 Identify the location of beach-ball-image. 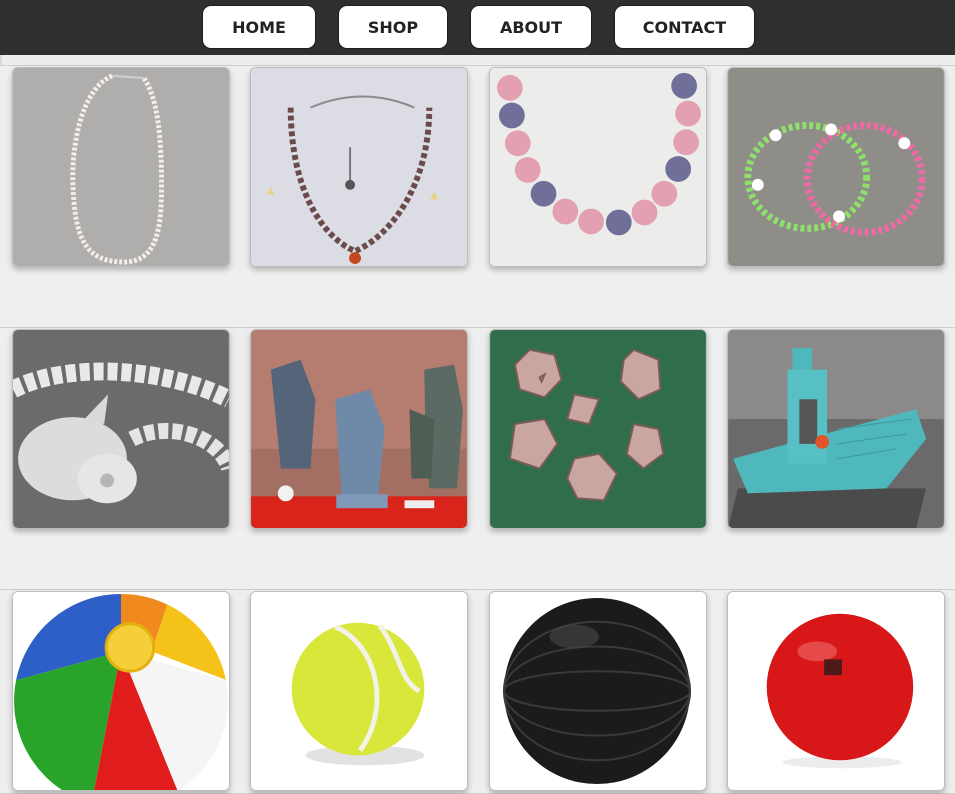
(121, 691).